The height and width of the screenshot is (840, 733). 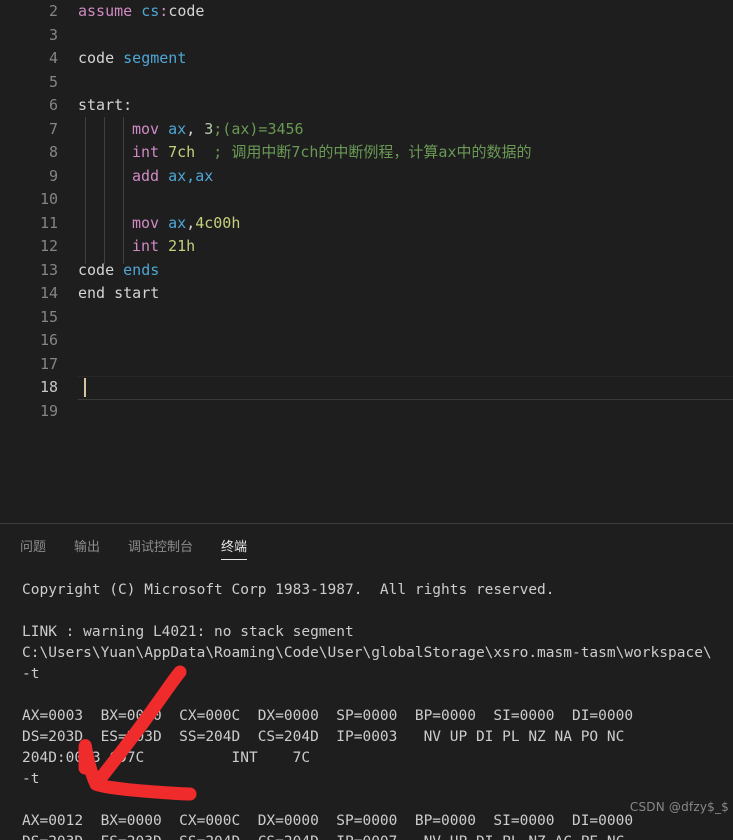 I want to click on line-number: 19, so click(x=48, y=410).